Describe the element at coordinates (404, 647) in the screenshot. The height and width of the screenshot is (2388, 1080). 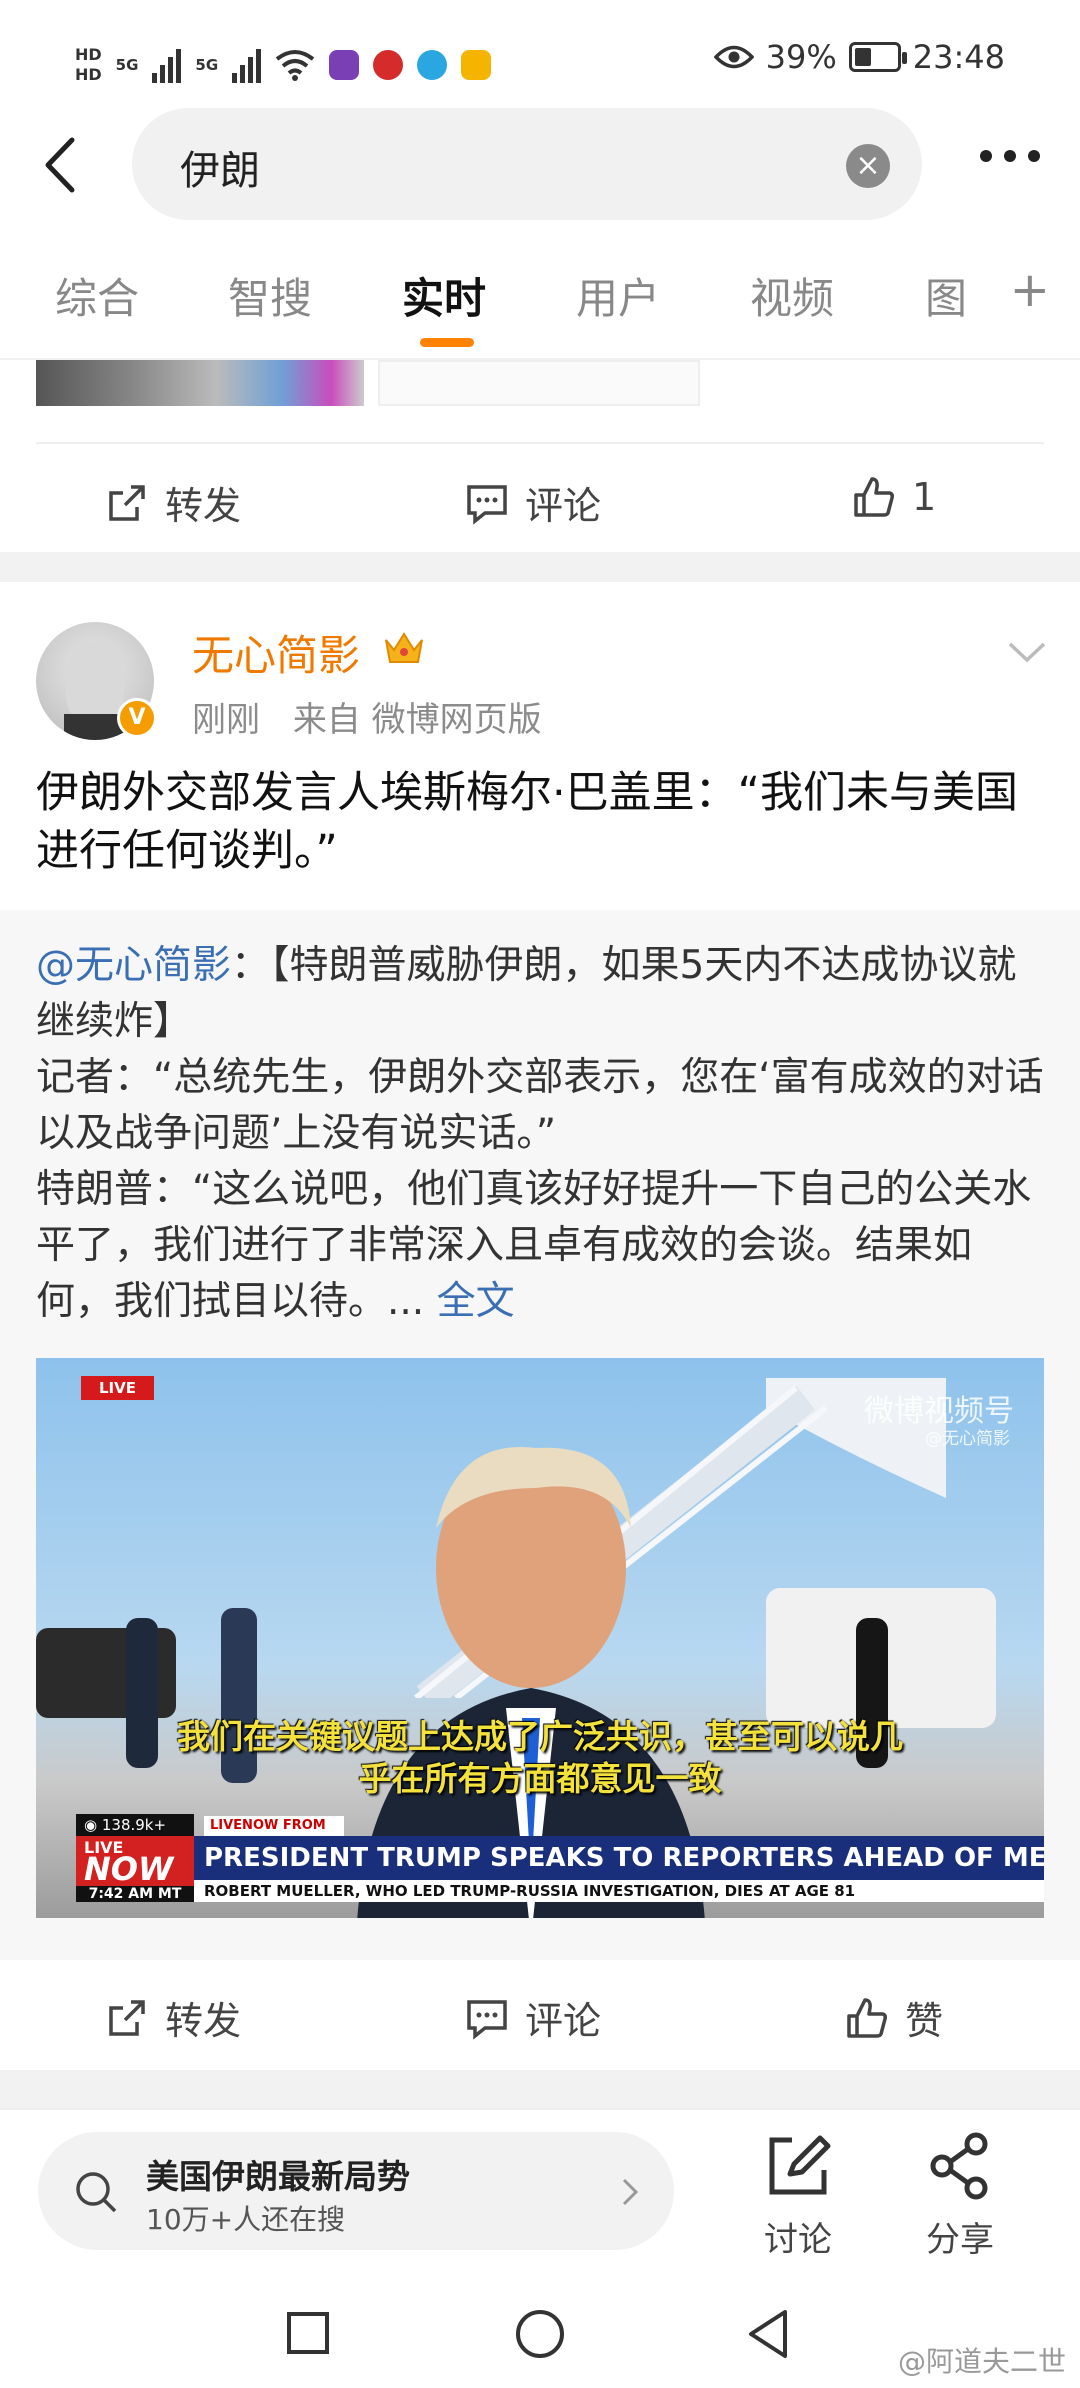
I see `crown-icon` at that location.